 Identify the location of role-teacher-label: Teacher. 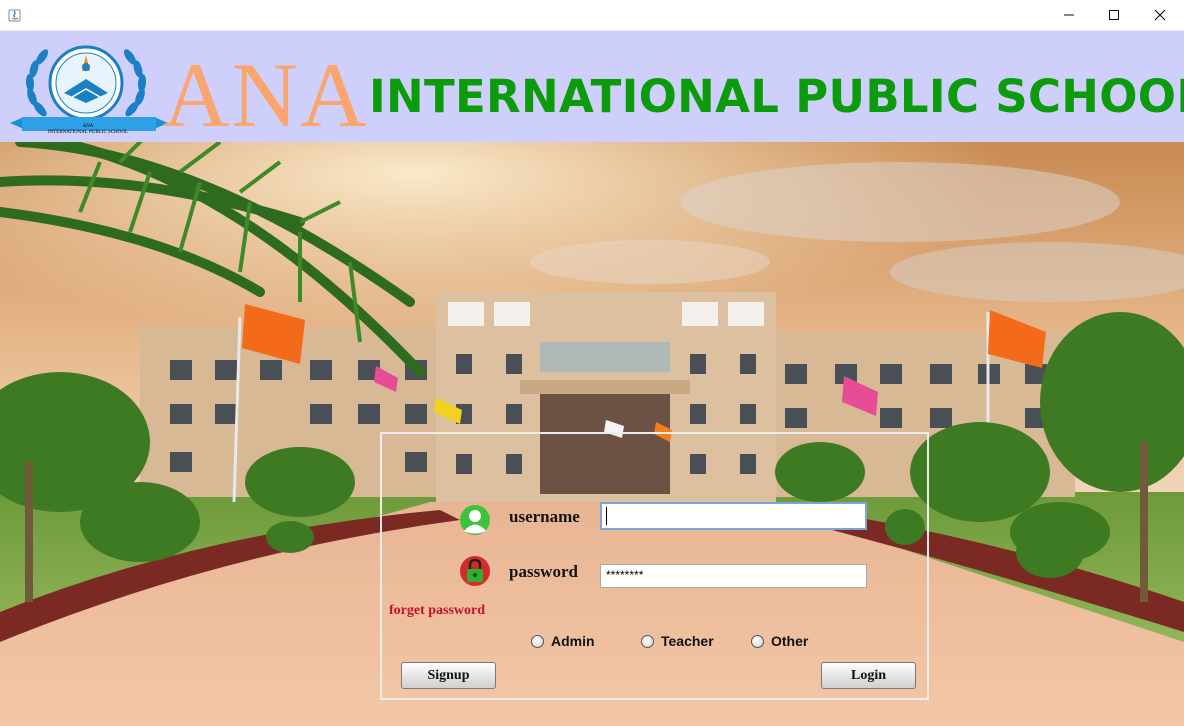
(687, 641).